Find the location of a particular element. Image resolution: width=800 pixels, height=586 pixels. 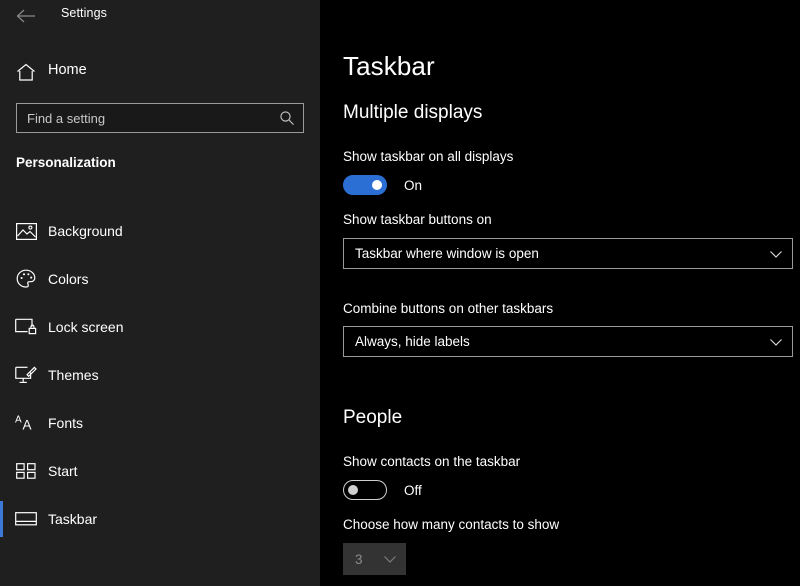

monitor-lock-icon is located at coordinates (26, 327).